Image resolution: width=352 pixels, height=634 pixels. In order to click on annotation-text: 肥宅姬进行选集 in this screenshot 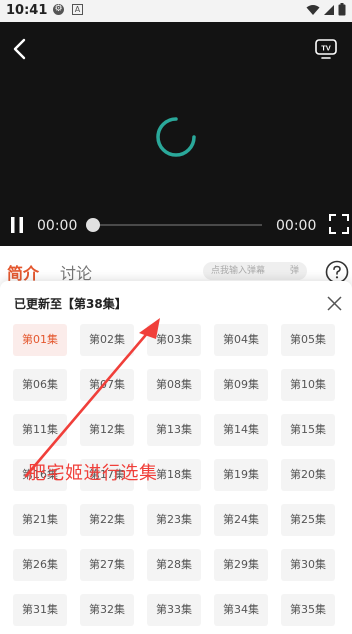, I will do `click(93, 473)`.